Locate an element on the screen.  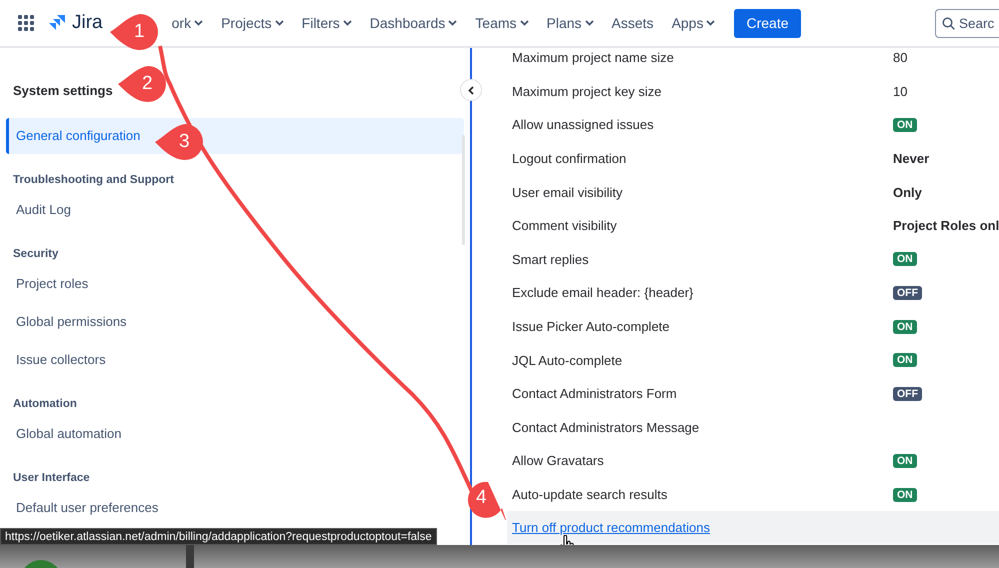
sidebar-item: Global automation is located at coordinates (235, 434).